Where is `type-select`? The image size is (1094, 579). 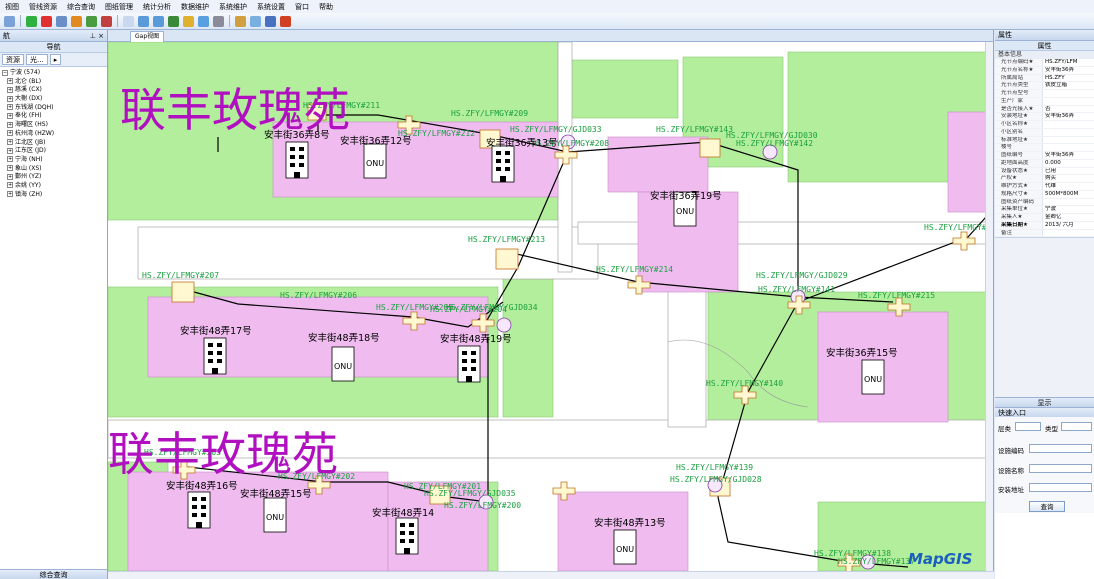 type-select is located at coordinates (1076, 427).